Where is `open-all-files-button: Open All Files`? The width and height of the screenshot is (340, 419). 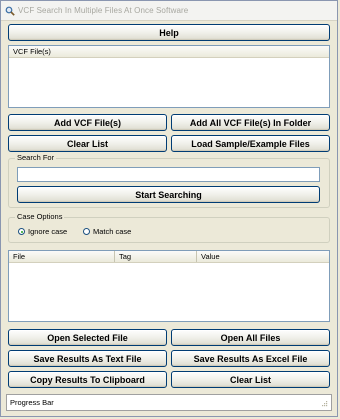 open-all-files-button: Open All Files is located at coordinates (250, 337).